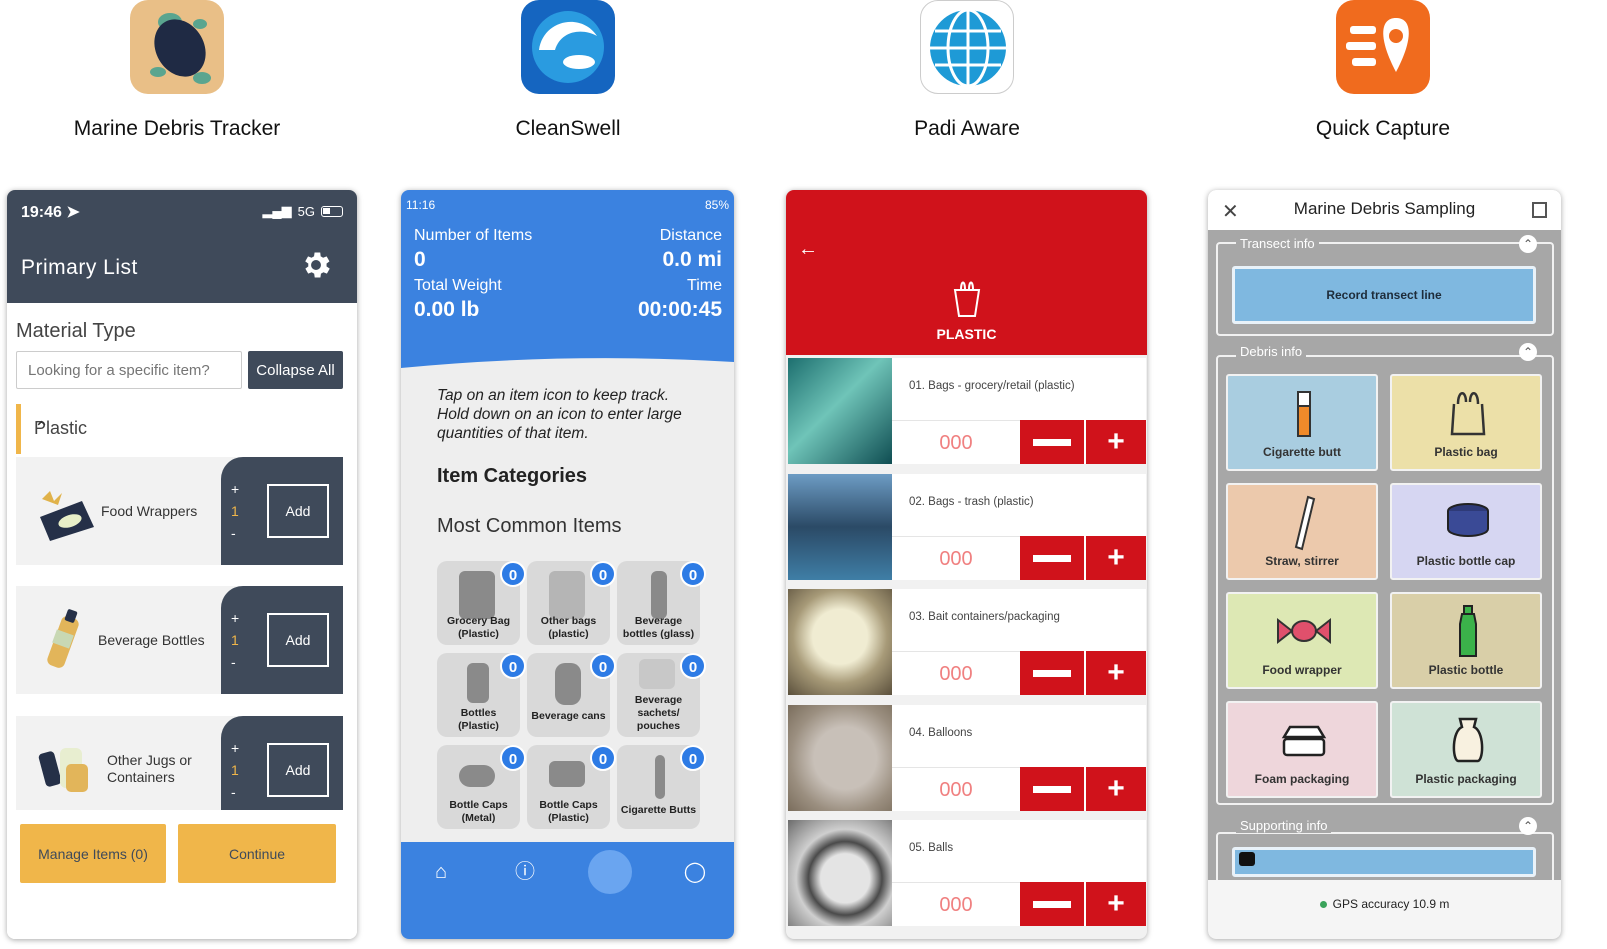 Image resolution: width=1607 pixels, height=949 pixels. Describe the element at coordinates (1466, 640) in the screenshot. I see `debris-card: Plastic bottle` at that location.